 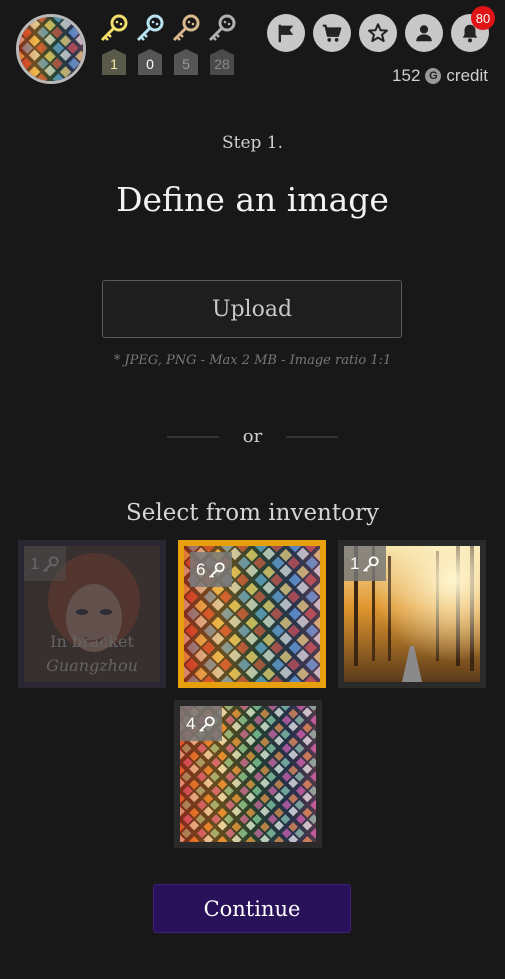 I want to click on star-icon, so click(x=378, y=33).